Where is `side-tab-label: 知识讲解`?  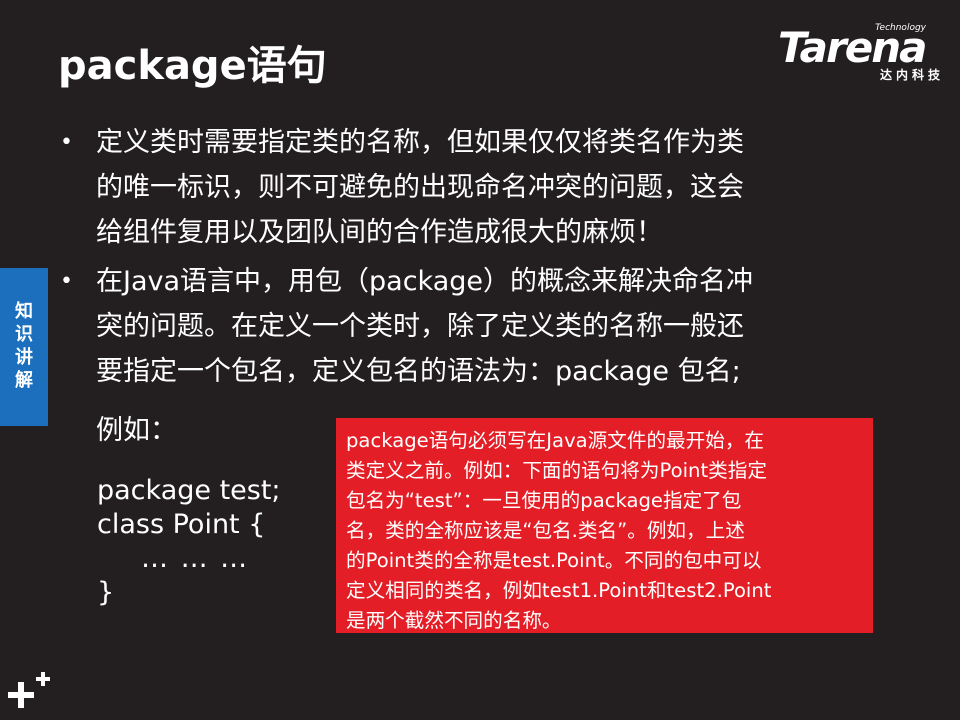
side-tab-label: 知识讲解 is located at coordinates (24, 346).